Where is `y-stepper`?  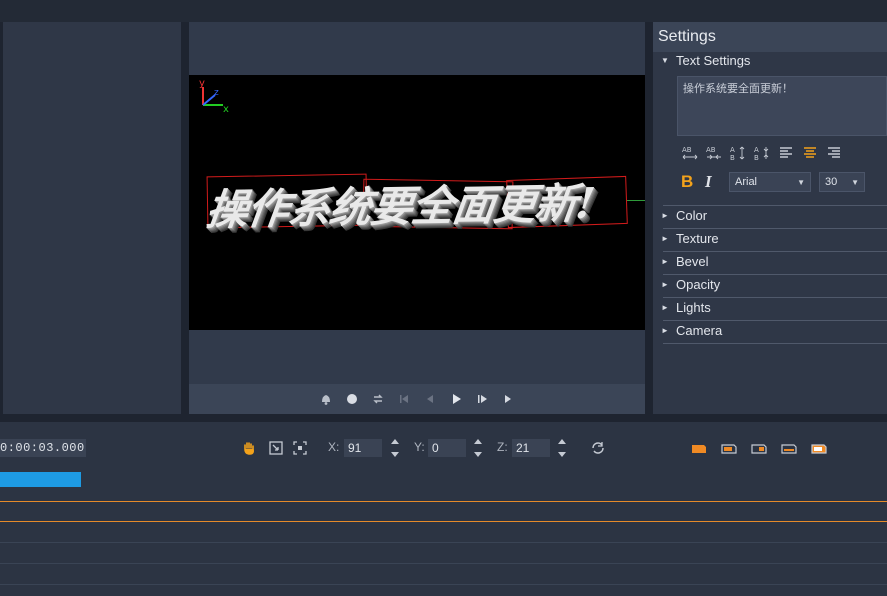 y-stepper is located at coordinates (478, 448).